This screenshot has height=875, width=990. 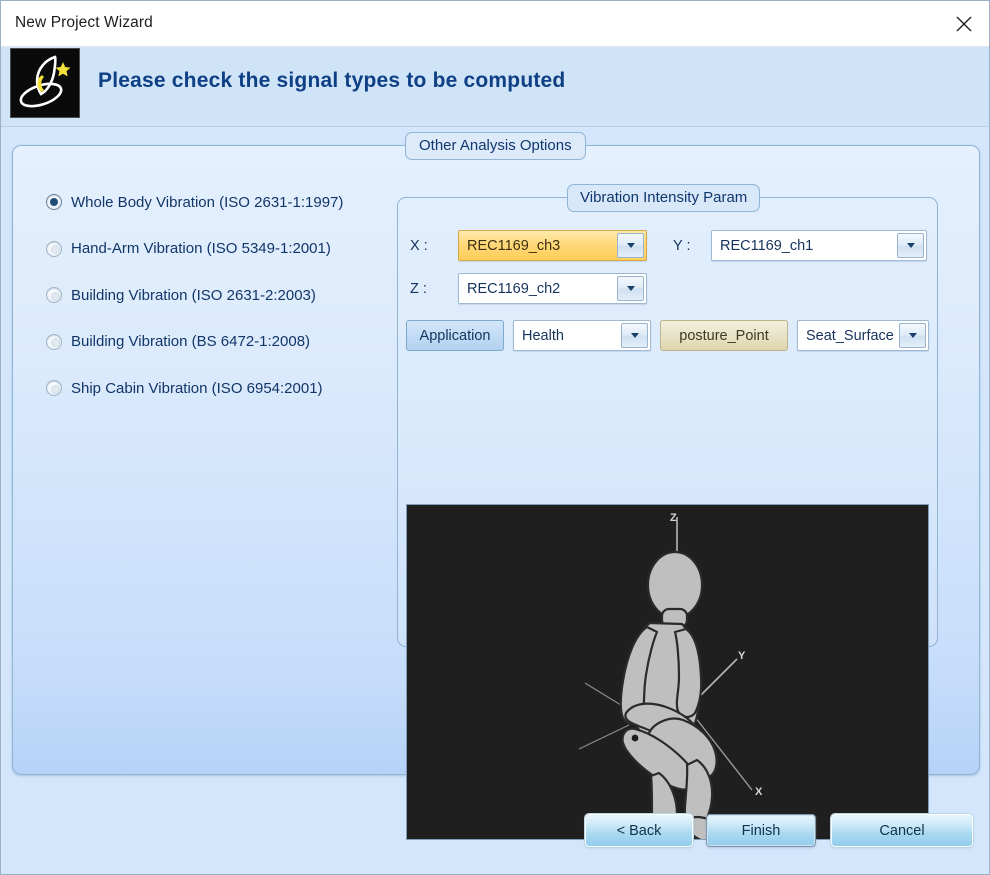 What do you see at coordinates (639, 830) in the screenshot?
I see `back-button: < Back` at bounding box center [639, 830].